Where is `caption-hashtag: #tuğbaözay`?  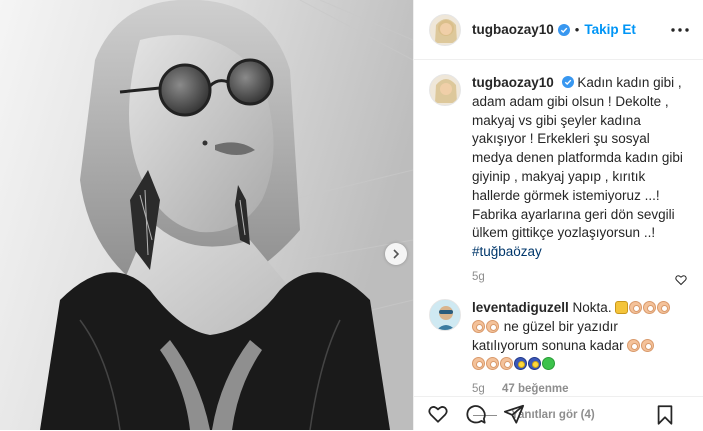 caption-hashtag: #tuğbaözay is located at coordinates (507, 251).